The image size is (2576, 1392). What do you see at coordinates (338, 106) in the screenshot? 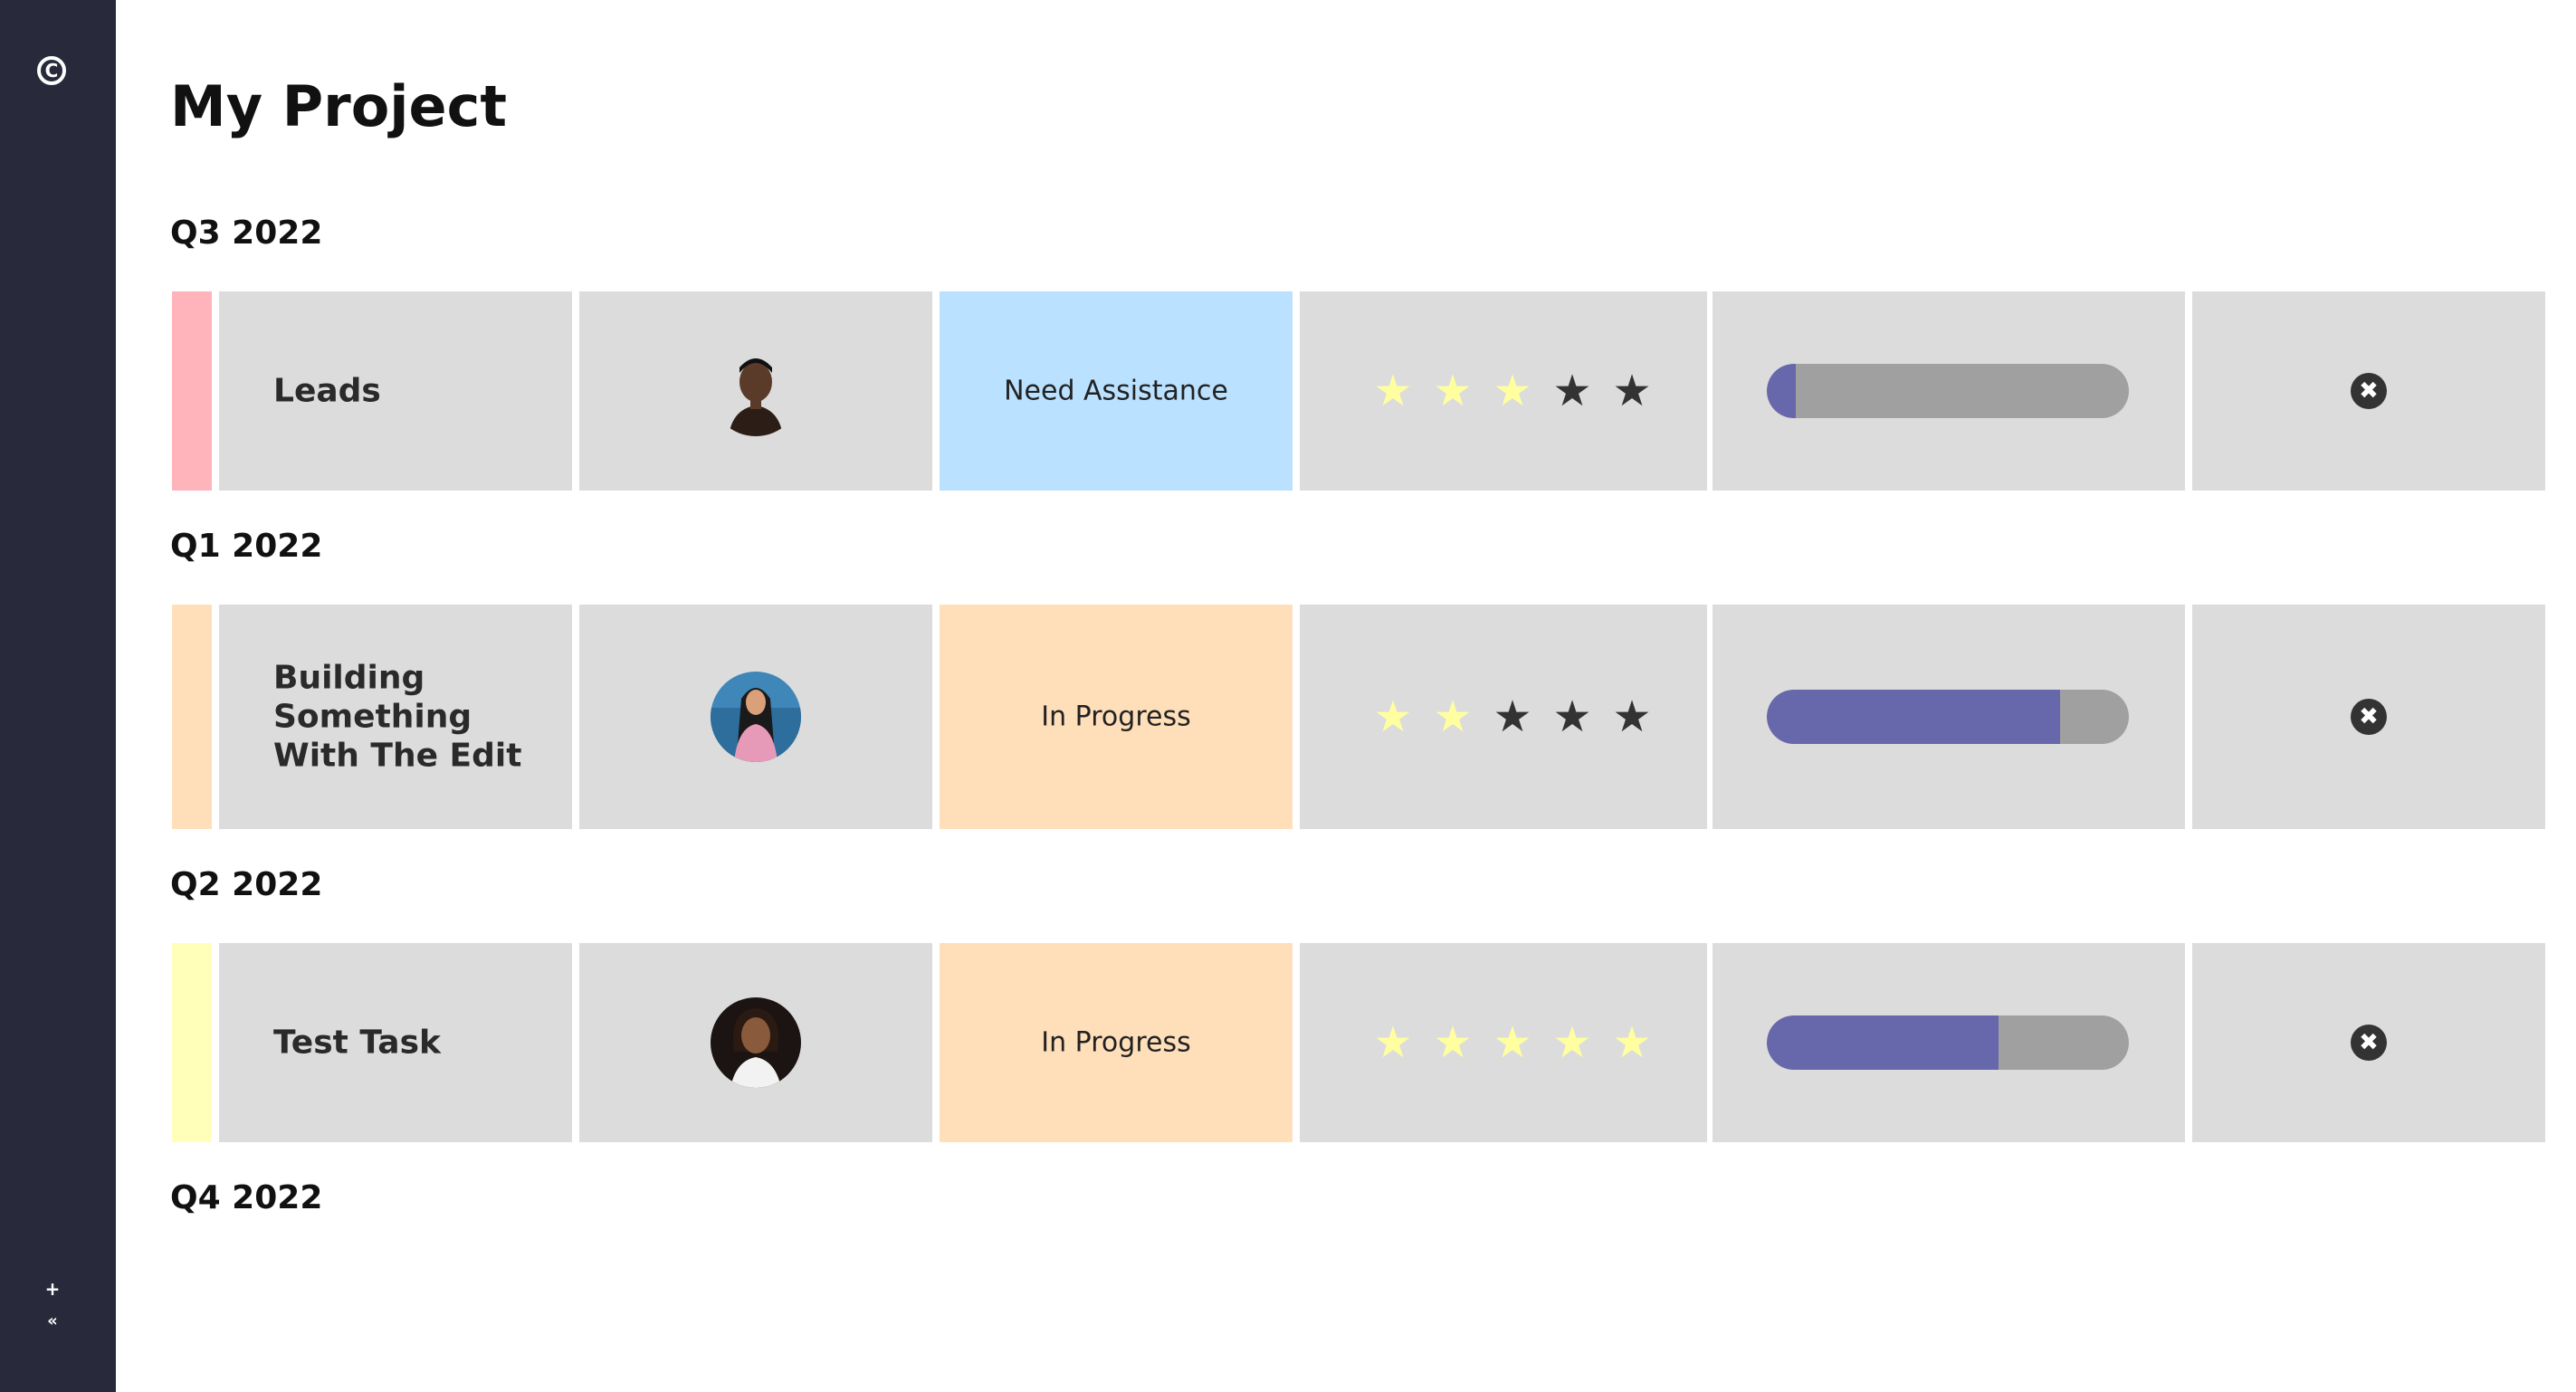
I see `page-title: My Project` at bounding box center [338, 106].